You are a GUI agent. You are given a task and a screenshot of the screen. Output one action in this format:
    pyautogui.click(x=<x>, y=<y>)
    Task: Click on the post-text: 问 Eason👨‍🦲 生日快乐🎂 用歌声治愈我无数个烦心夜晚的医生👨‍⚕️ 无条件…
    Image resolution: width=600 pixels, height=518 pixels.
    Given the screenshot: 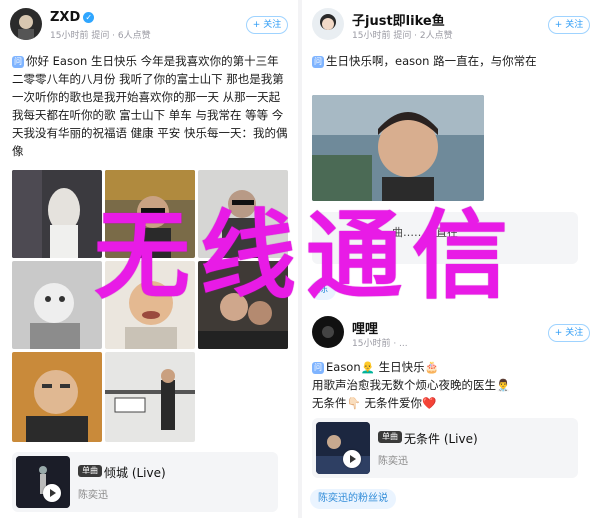 What is the action you would take?
    pyautogui.click(x=411, y=385)
    